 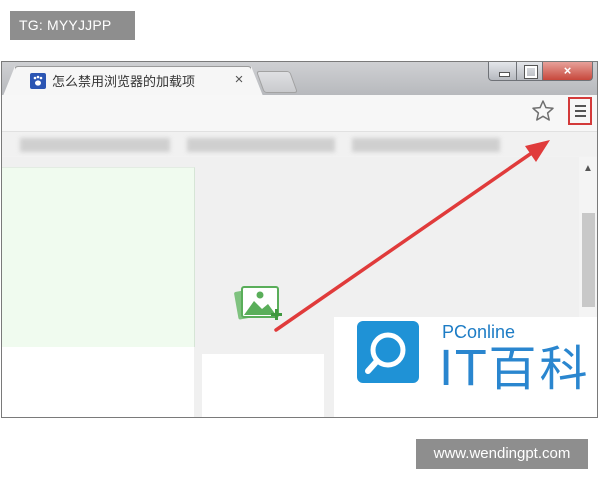 What do you see at coordinates (502, 454) in the screenshot?
I see `site-watermark: www.wendingpt.com` at bounding box center [502, 454].